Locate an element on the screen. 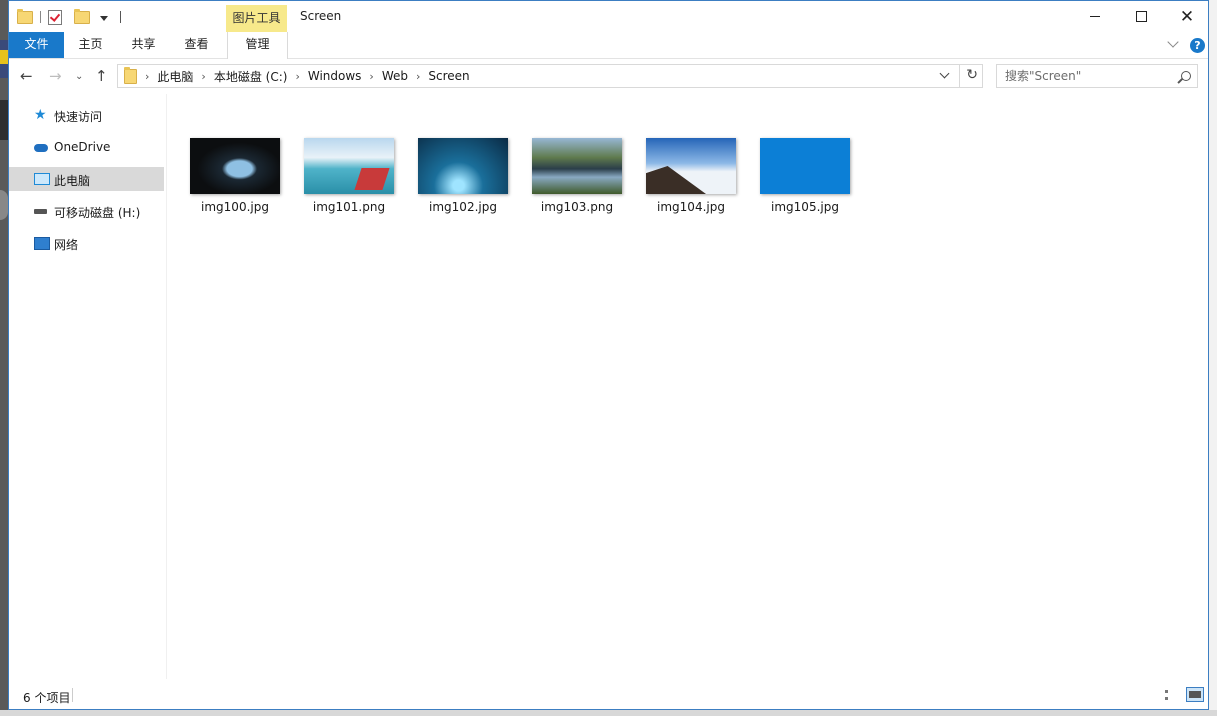 This screenshot has height=716, width=1217. breadcrumb-this-pc: 此电脑 is located at coordinates (175, 76).